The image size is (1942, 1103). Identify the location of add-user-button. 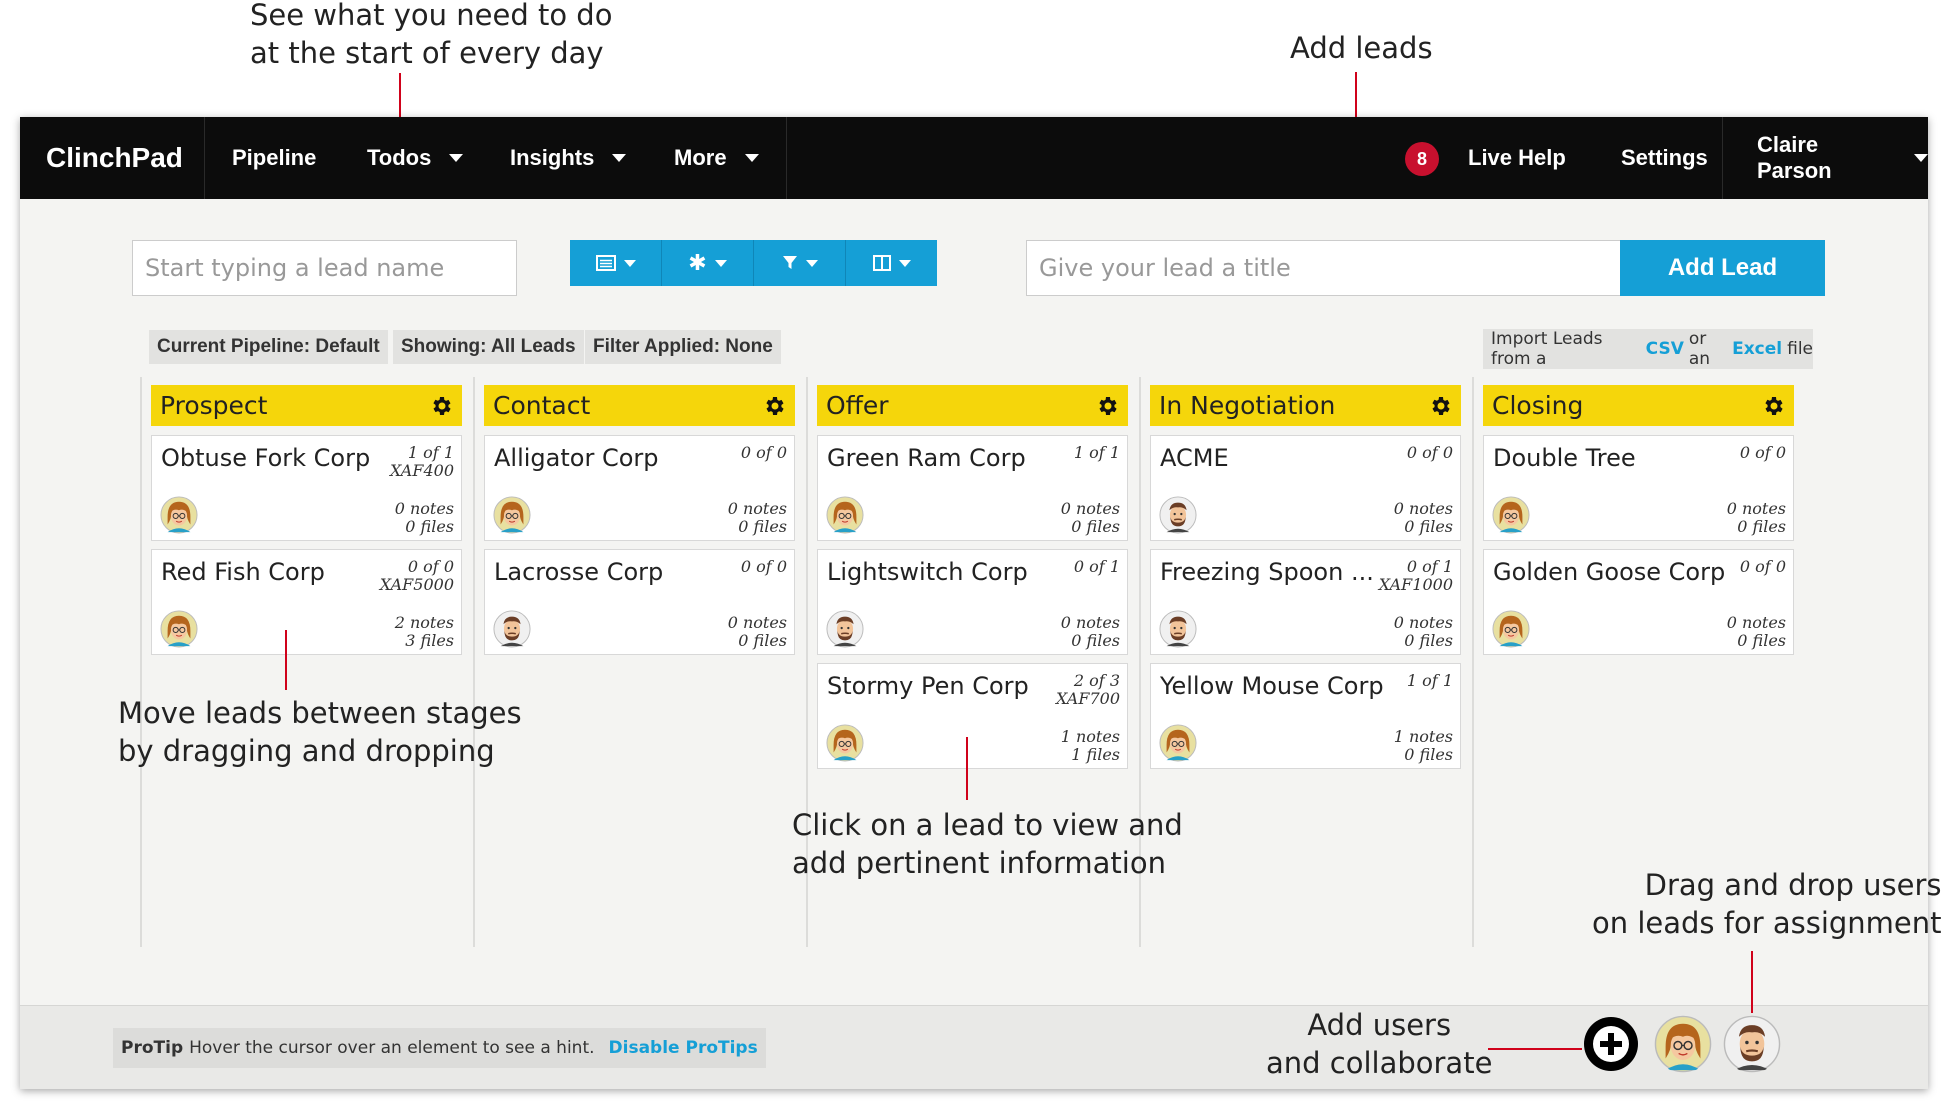
(1611, 1044).